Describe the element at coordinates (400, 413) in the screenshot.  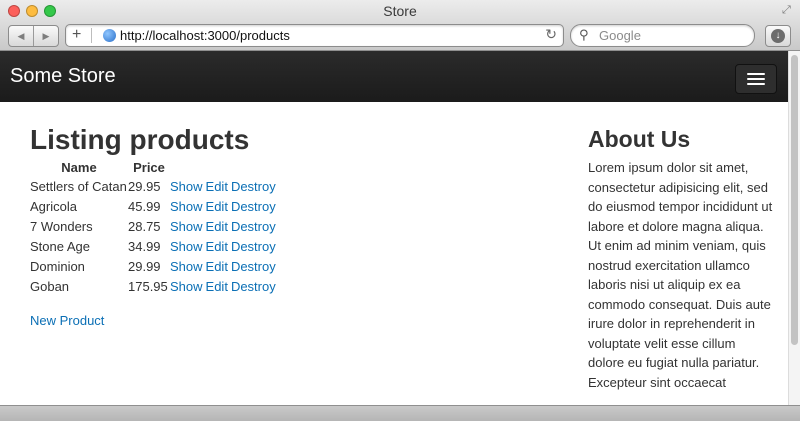
I see `status-bar` at that location.